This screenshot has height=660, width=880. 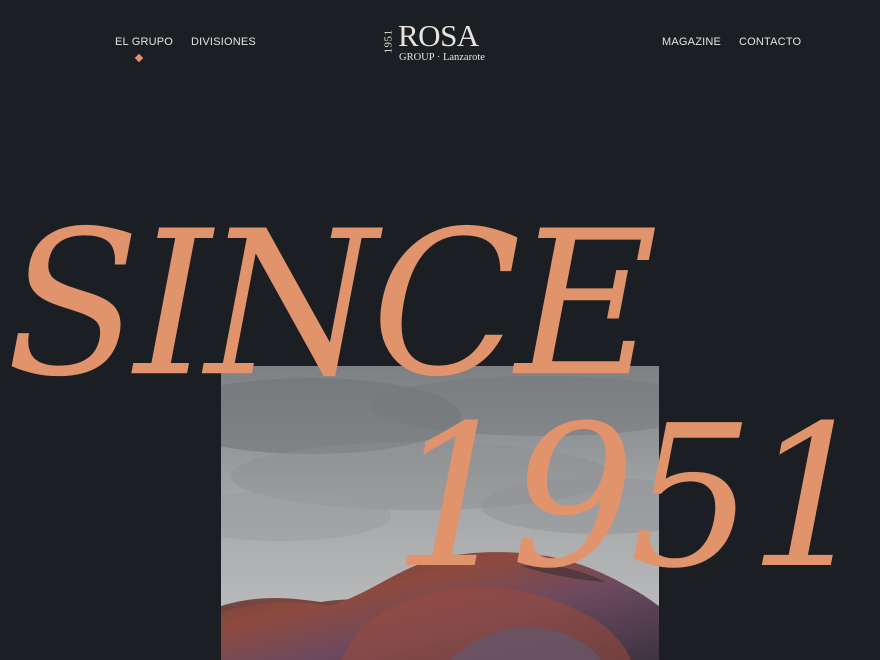 What do you see at coordinates (388, 41) in the screenshot?
I see `logo-year: 1951` at bounding box center [388, 41].